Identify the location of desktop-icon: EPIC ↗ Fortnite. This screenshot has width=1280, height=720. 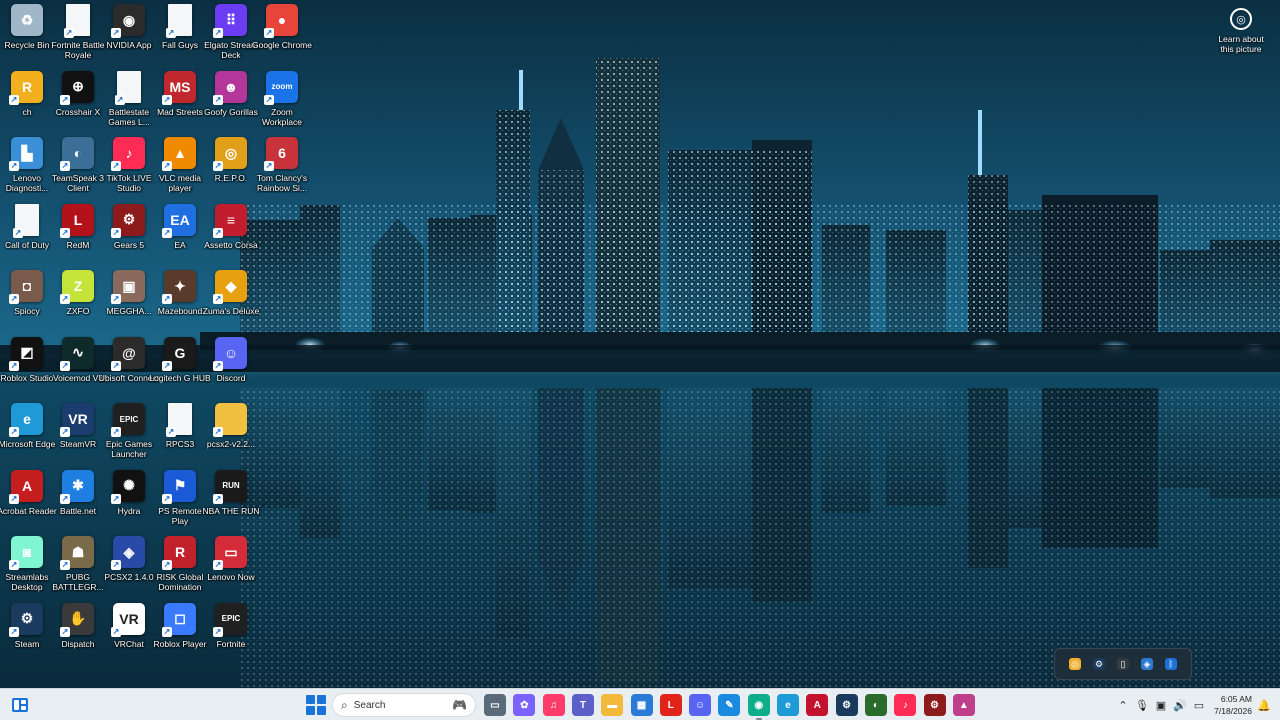
(231, 634).